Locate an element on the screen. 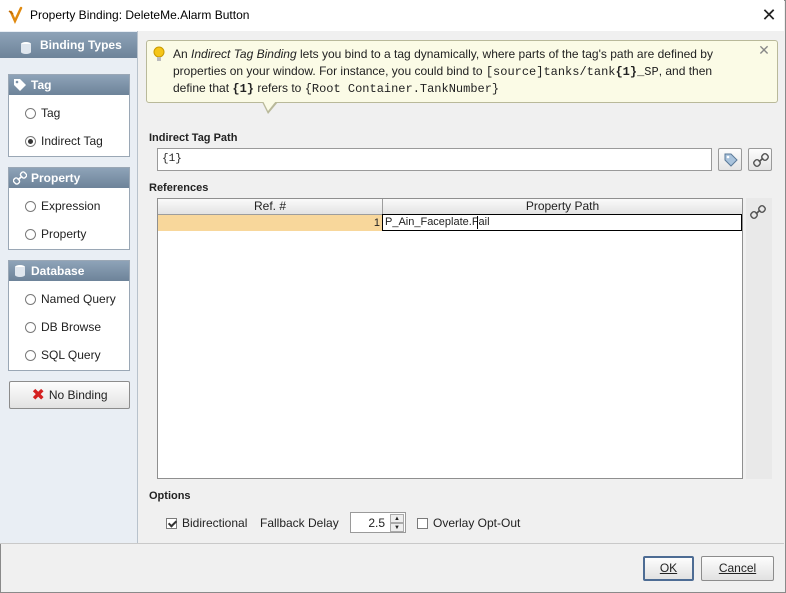  spinner-up-icon: ▲ is located at coordinates (397, 518).